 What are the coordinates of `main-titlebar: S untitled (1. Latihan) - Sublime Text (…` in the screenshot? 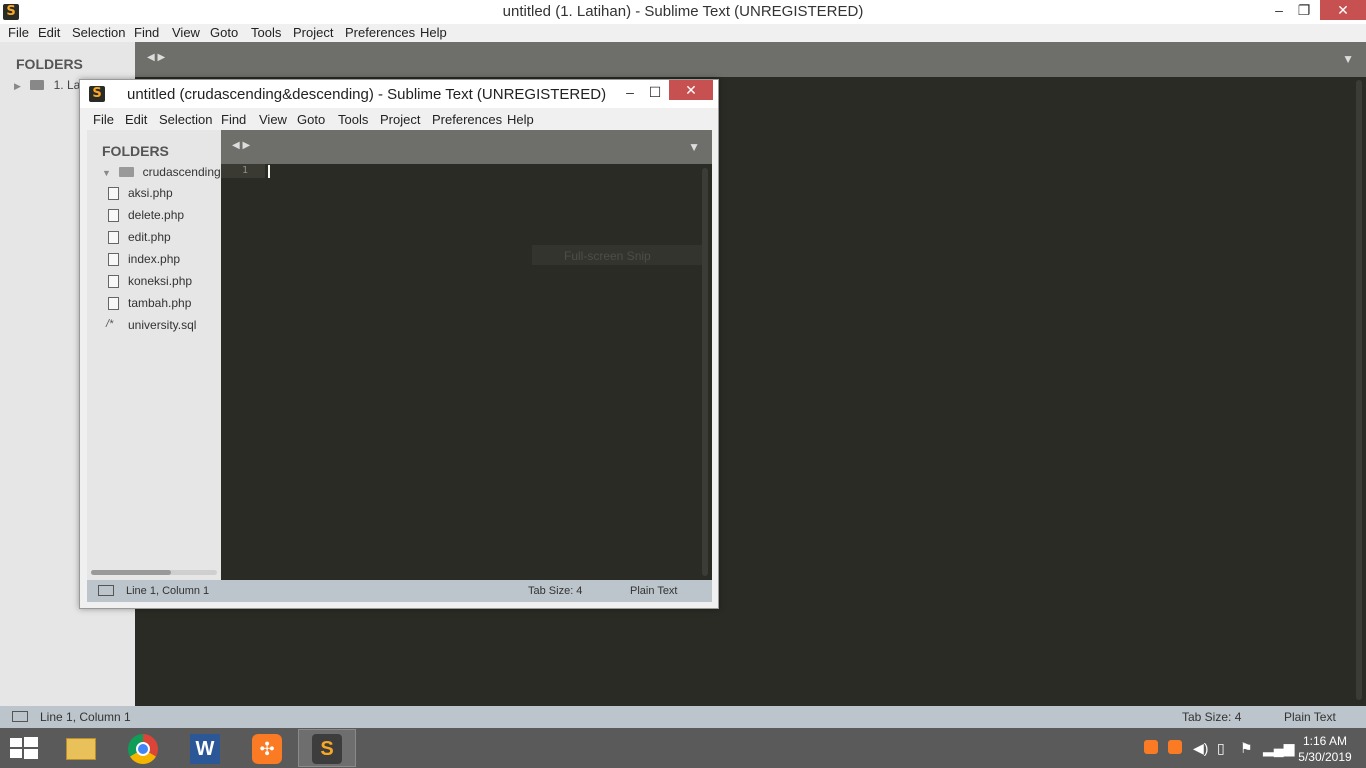 It's located at (683, 12).